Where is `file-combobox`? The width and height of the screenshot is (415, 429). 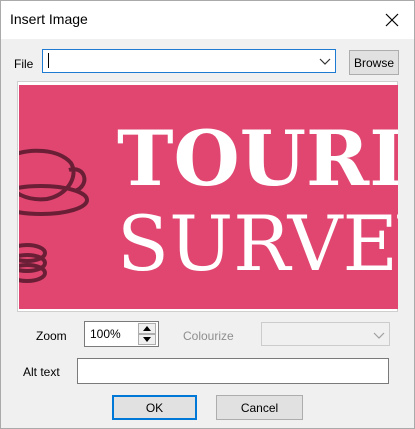
file-combobox is located at coordinates (189, 61).